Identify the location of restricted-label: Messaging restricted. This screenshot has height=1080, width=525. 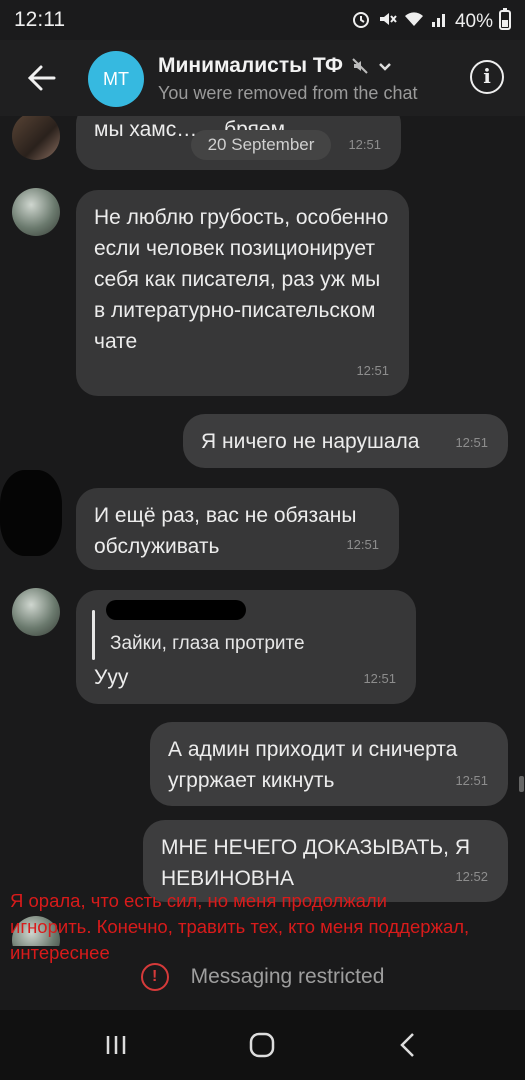
(287, 976).